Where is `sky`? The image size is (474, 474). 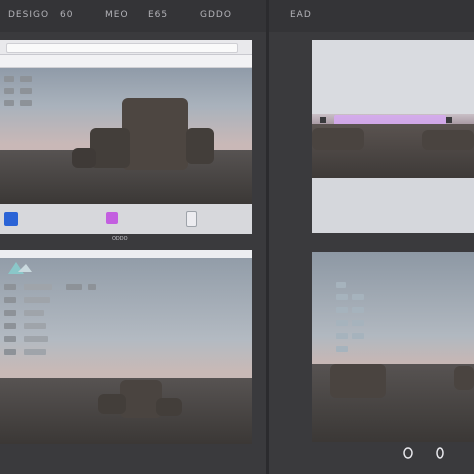
sky is located at coordinates (393, 77).